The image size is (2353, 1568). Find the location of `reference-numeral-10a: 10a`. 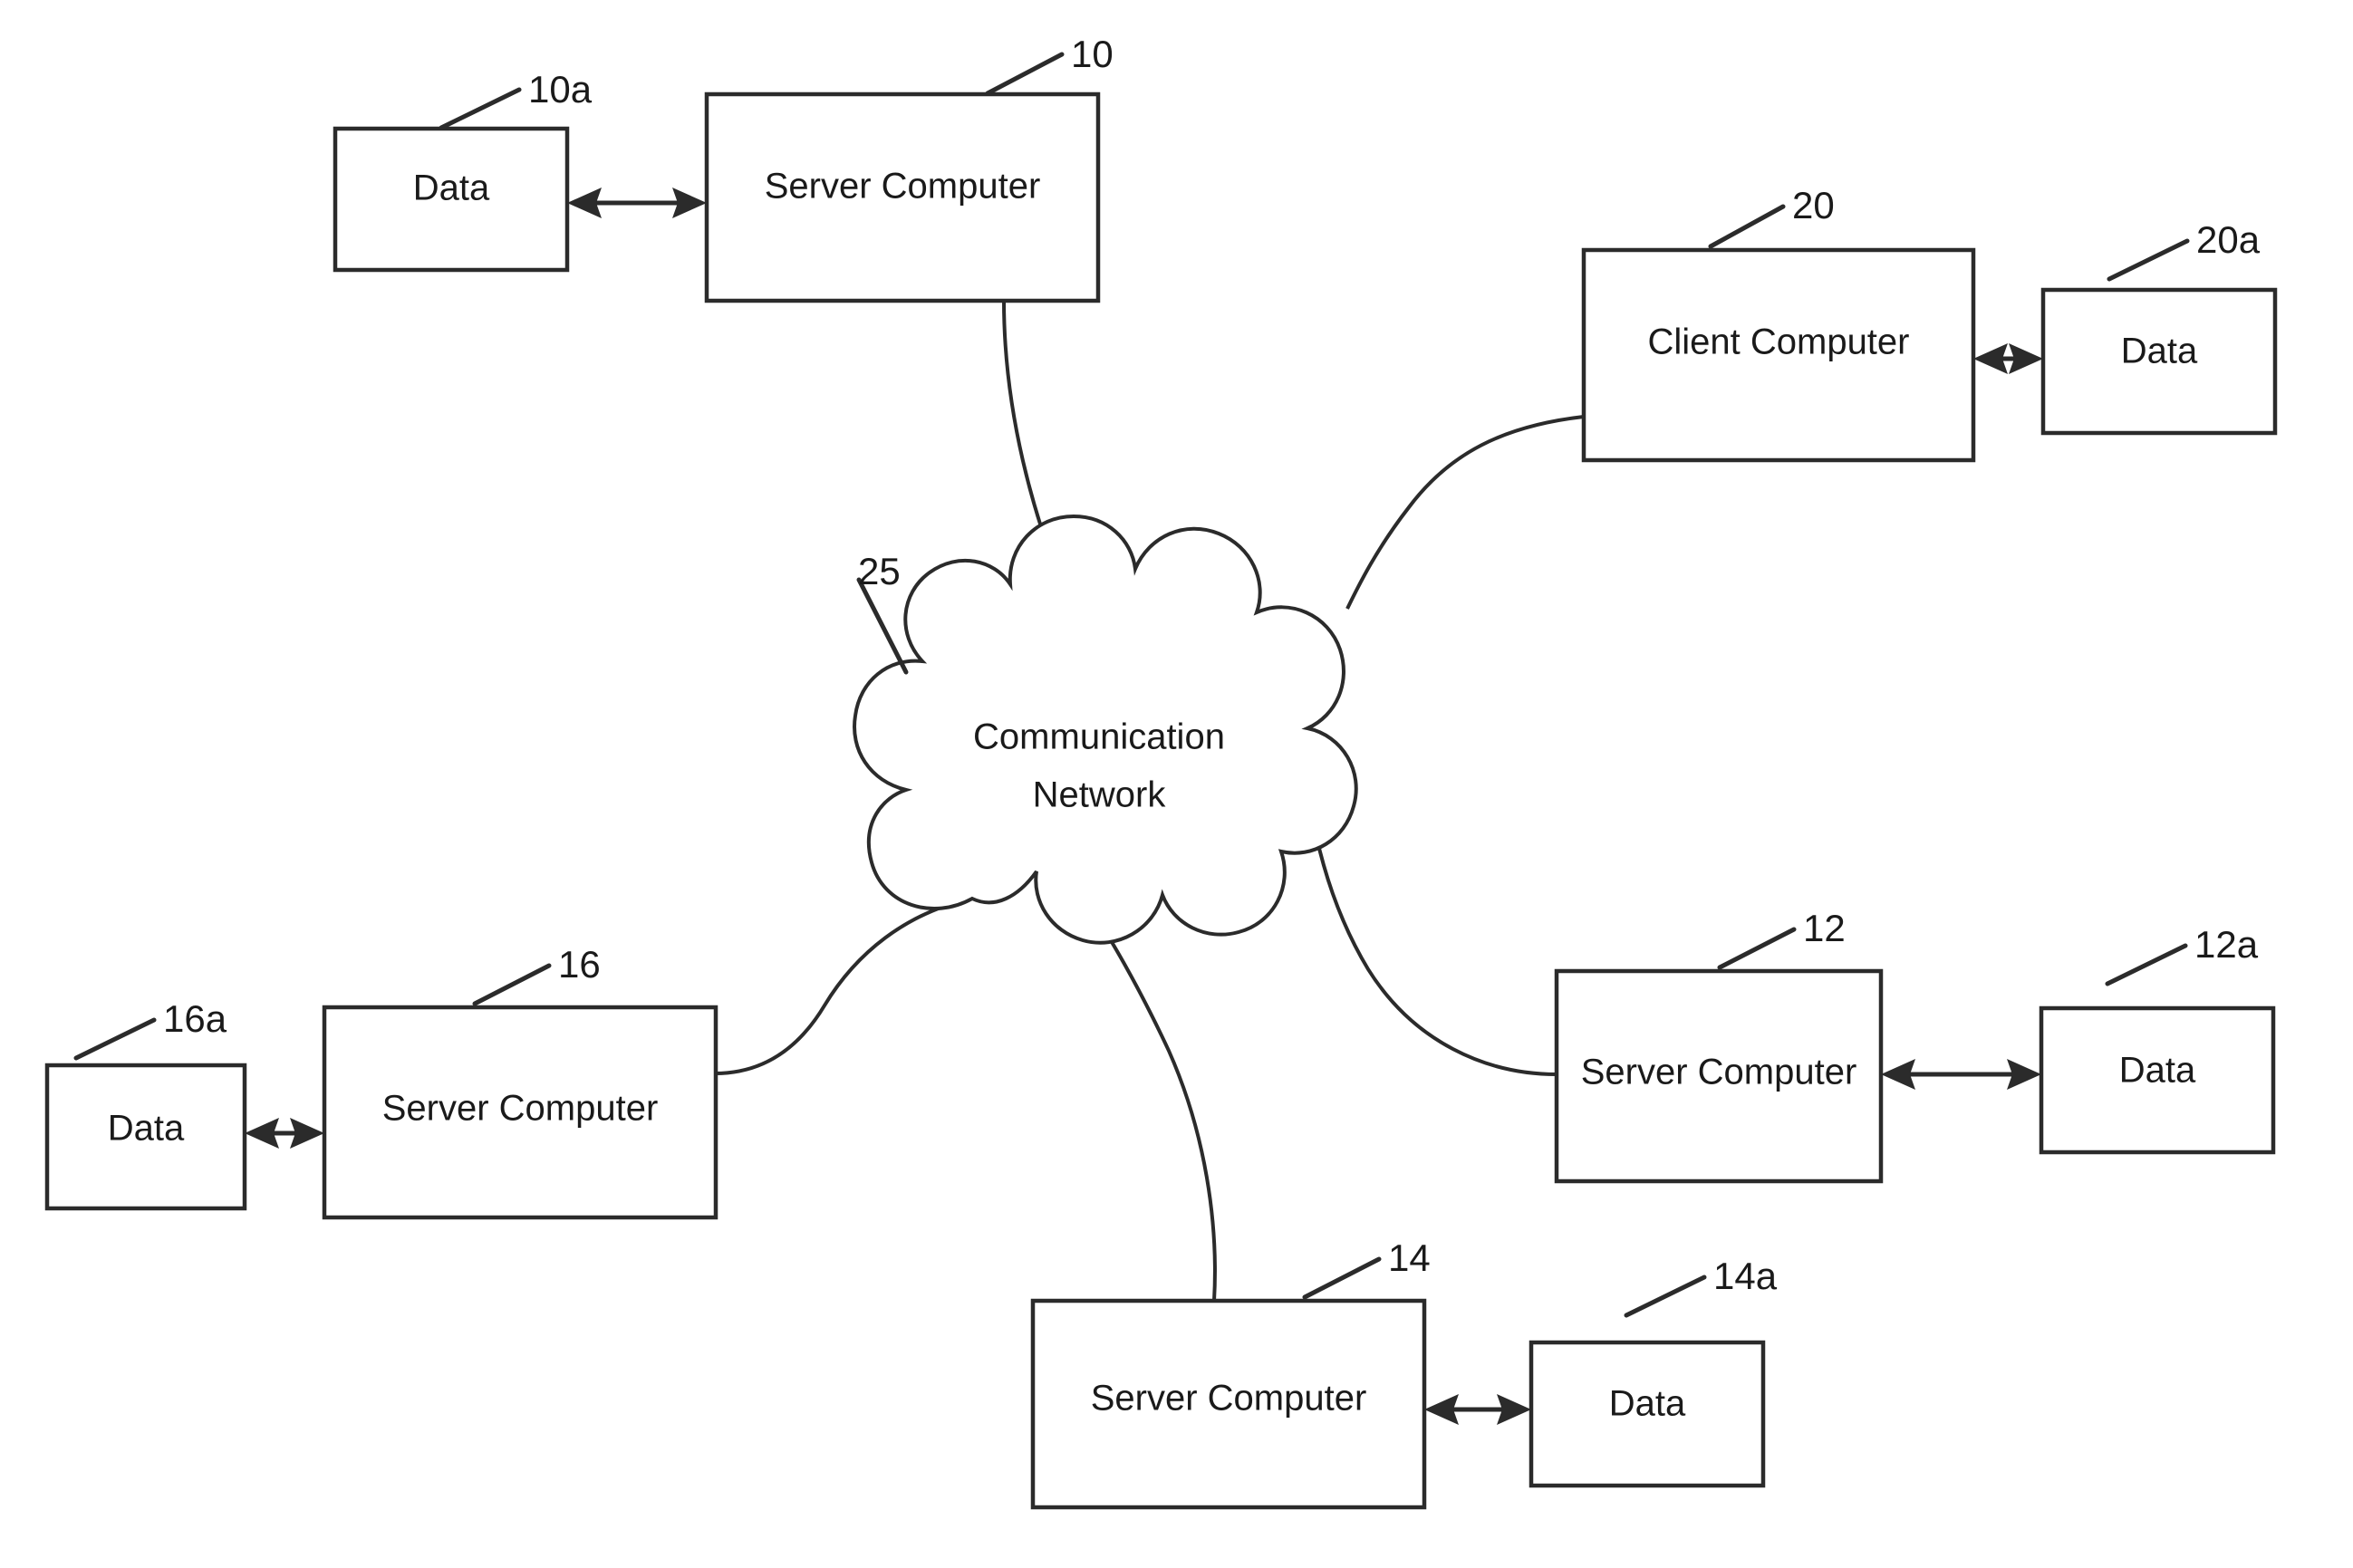

reference-numeral-10a: 10a is located at coordinates (561, 89).